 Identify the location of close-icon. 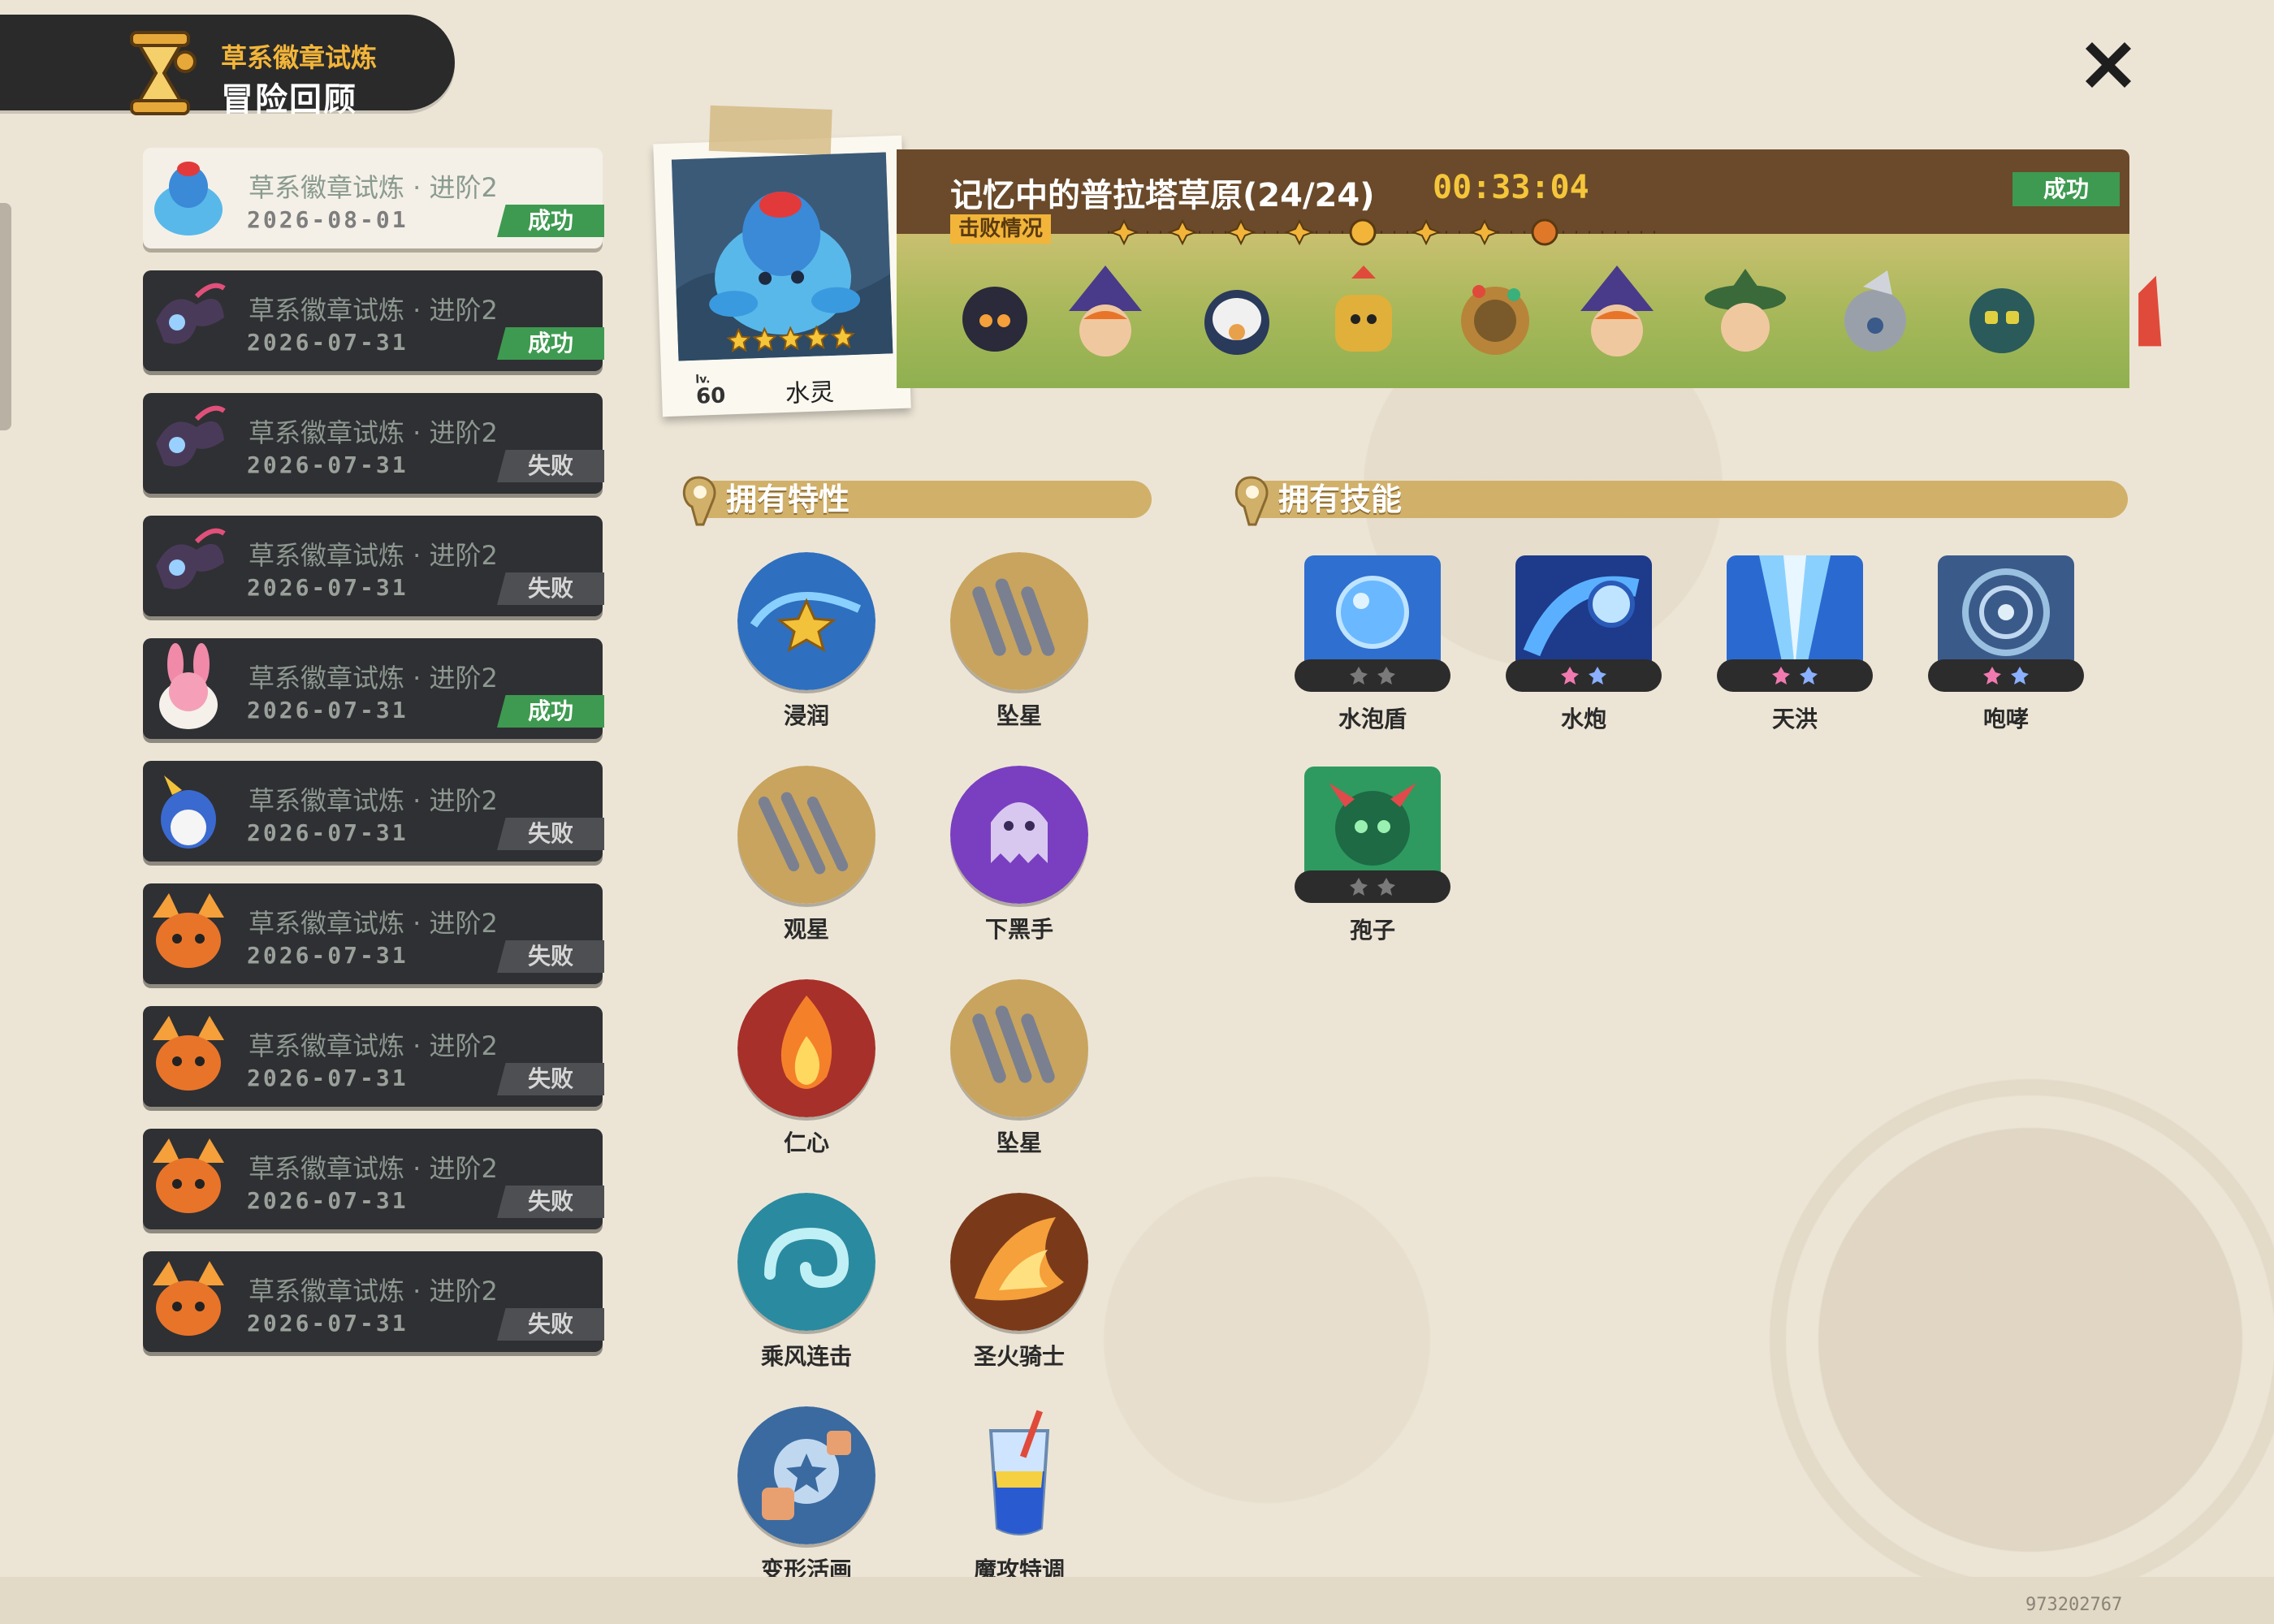
(2108, 65).